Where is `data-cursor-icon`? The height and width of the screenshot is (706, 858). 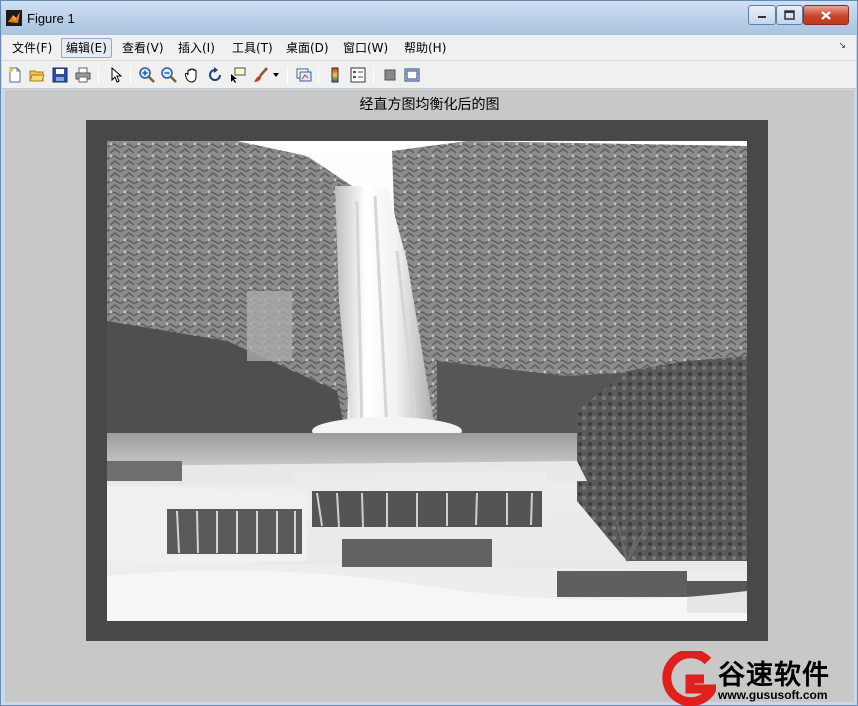 data-cursor-icon is located at coordinates (238, 75).